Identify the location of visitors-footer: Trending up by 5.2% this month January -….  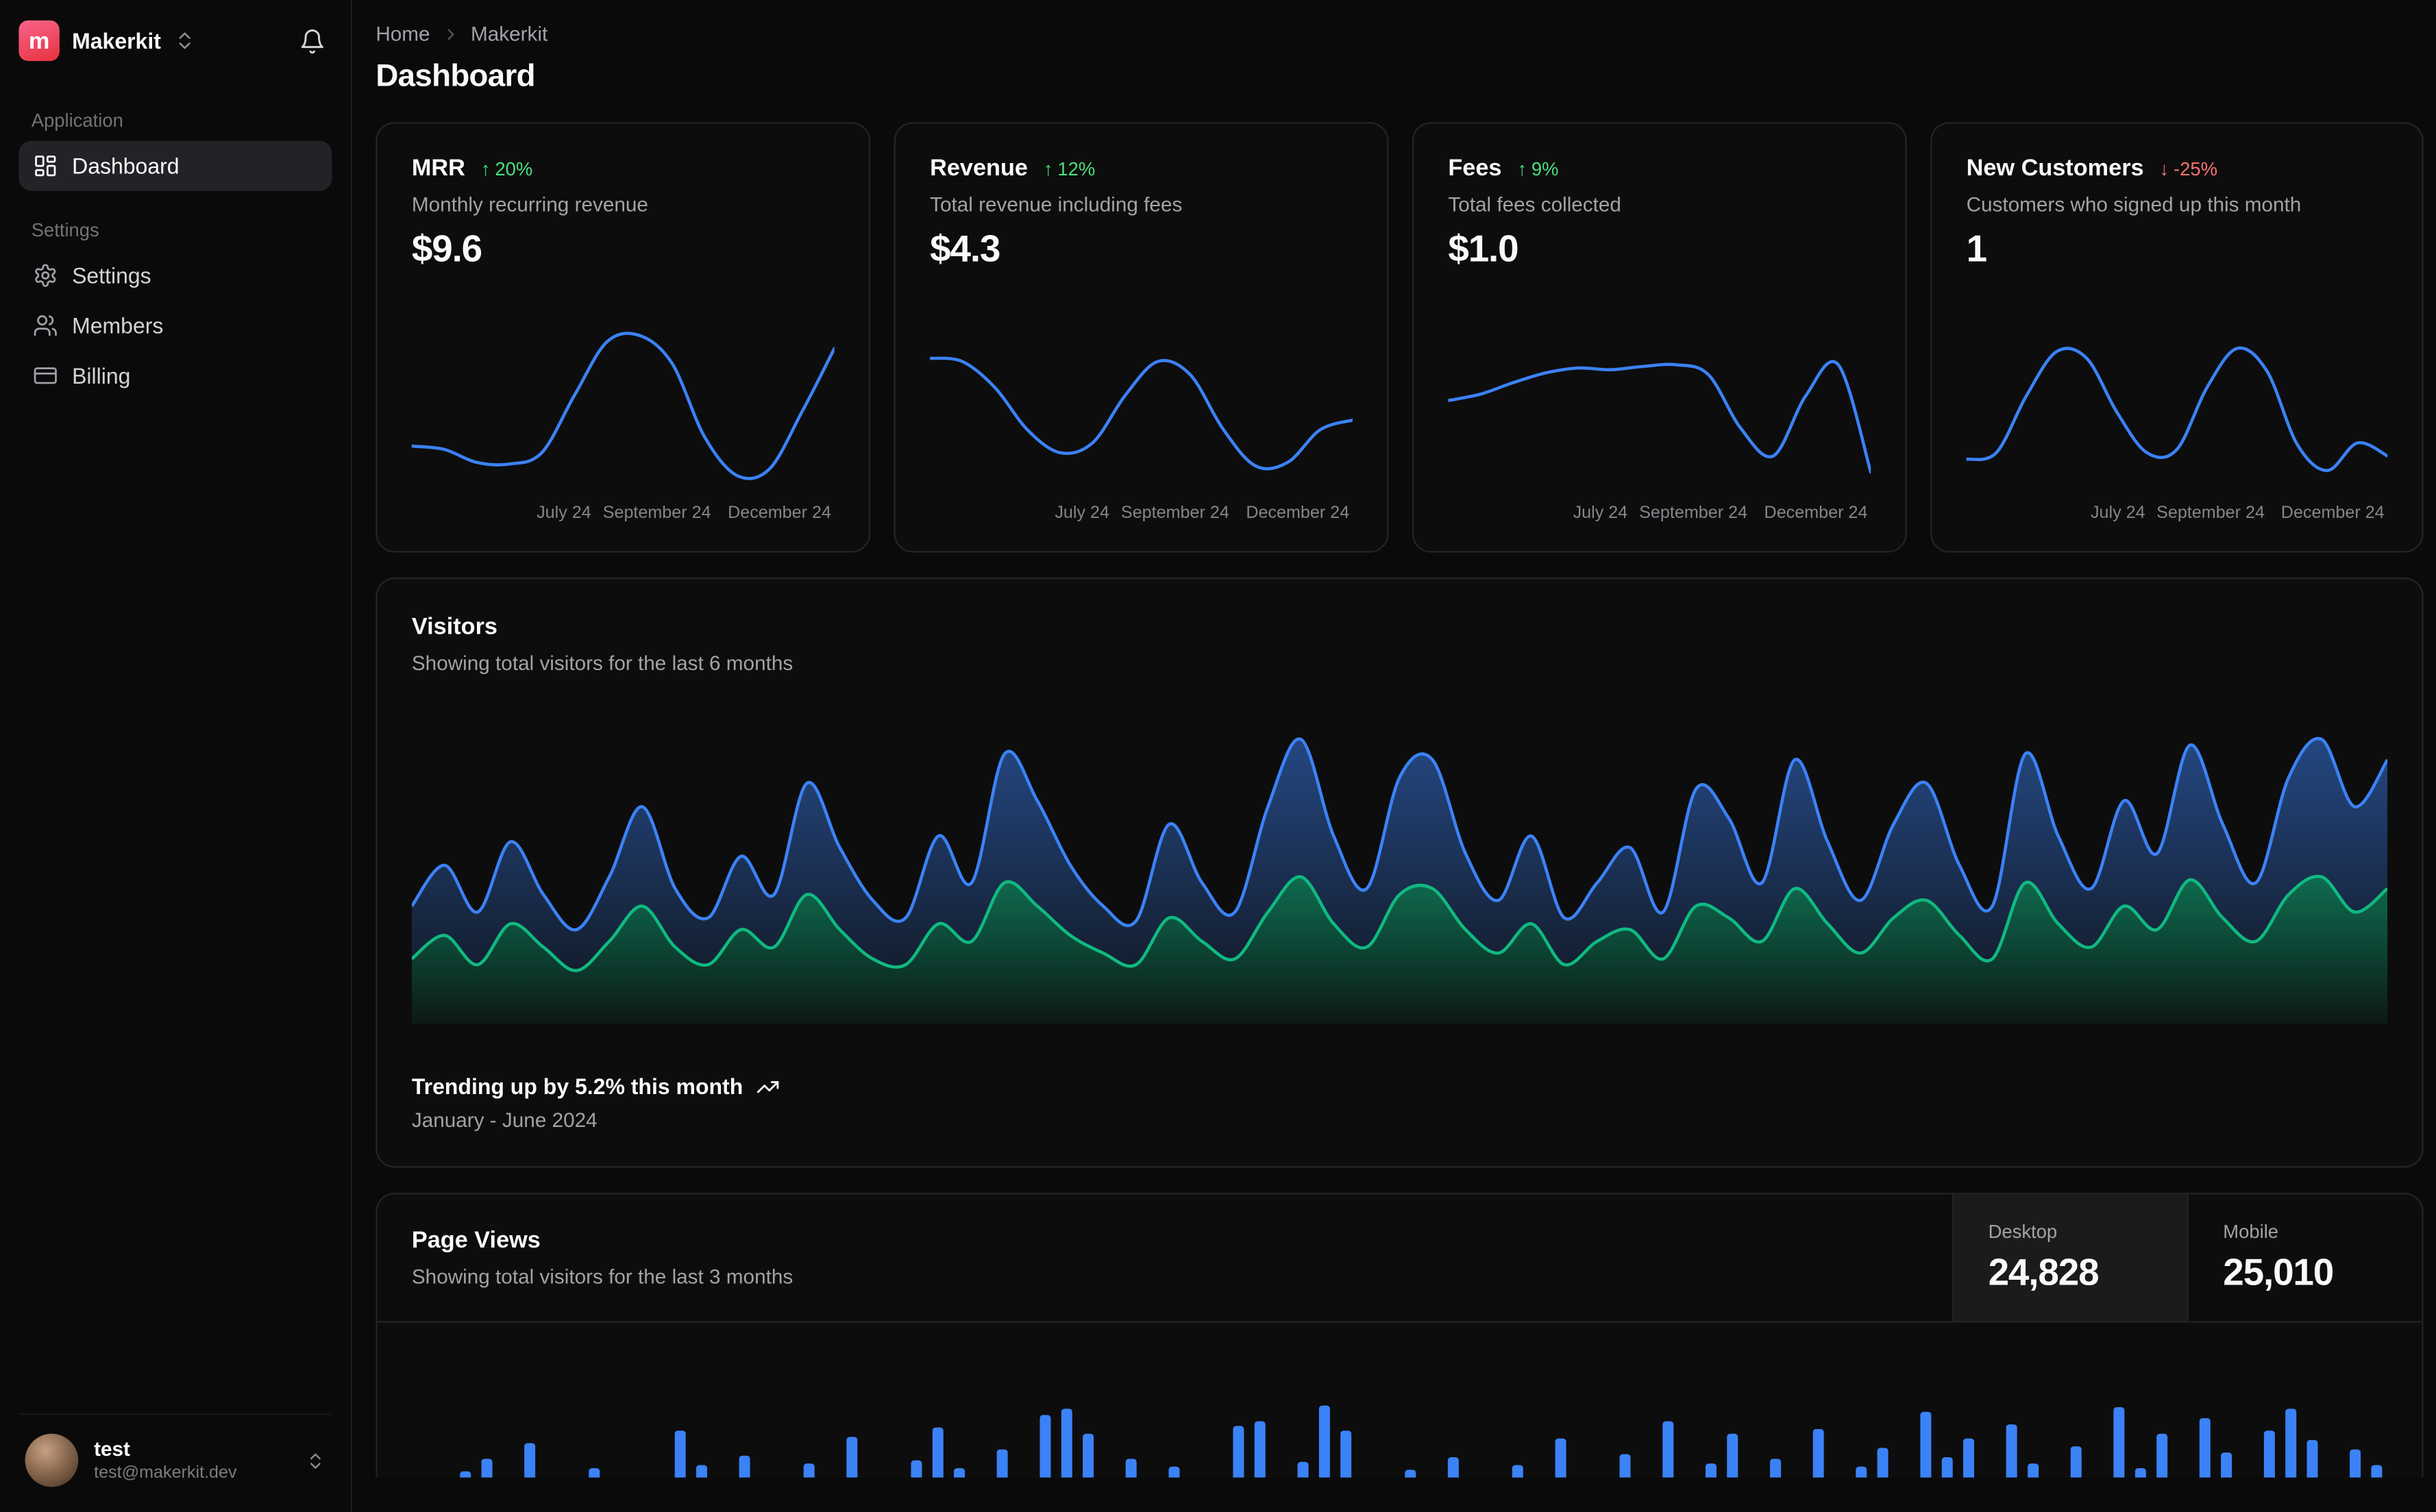
(1399, 1103).